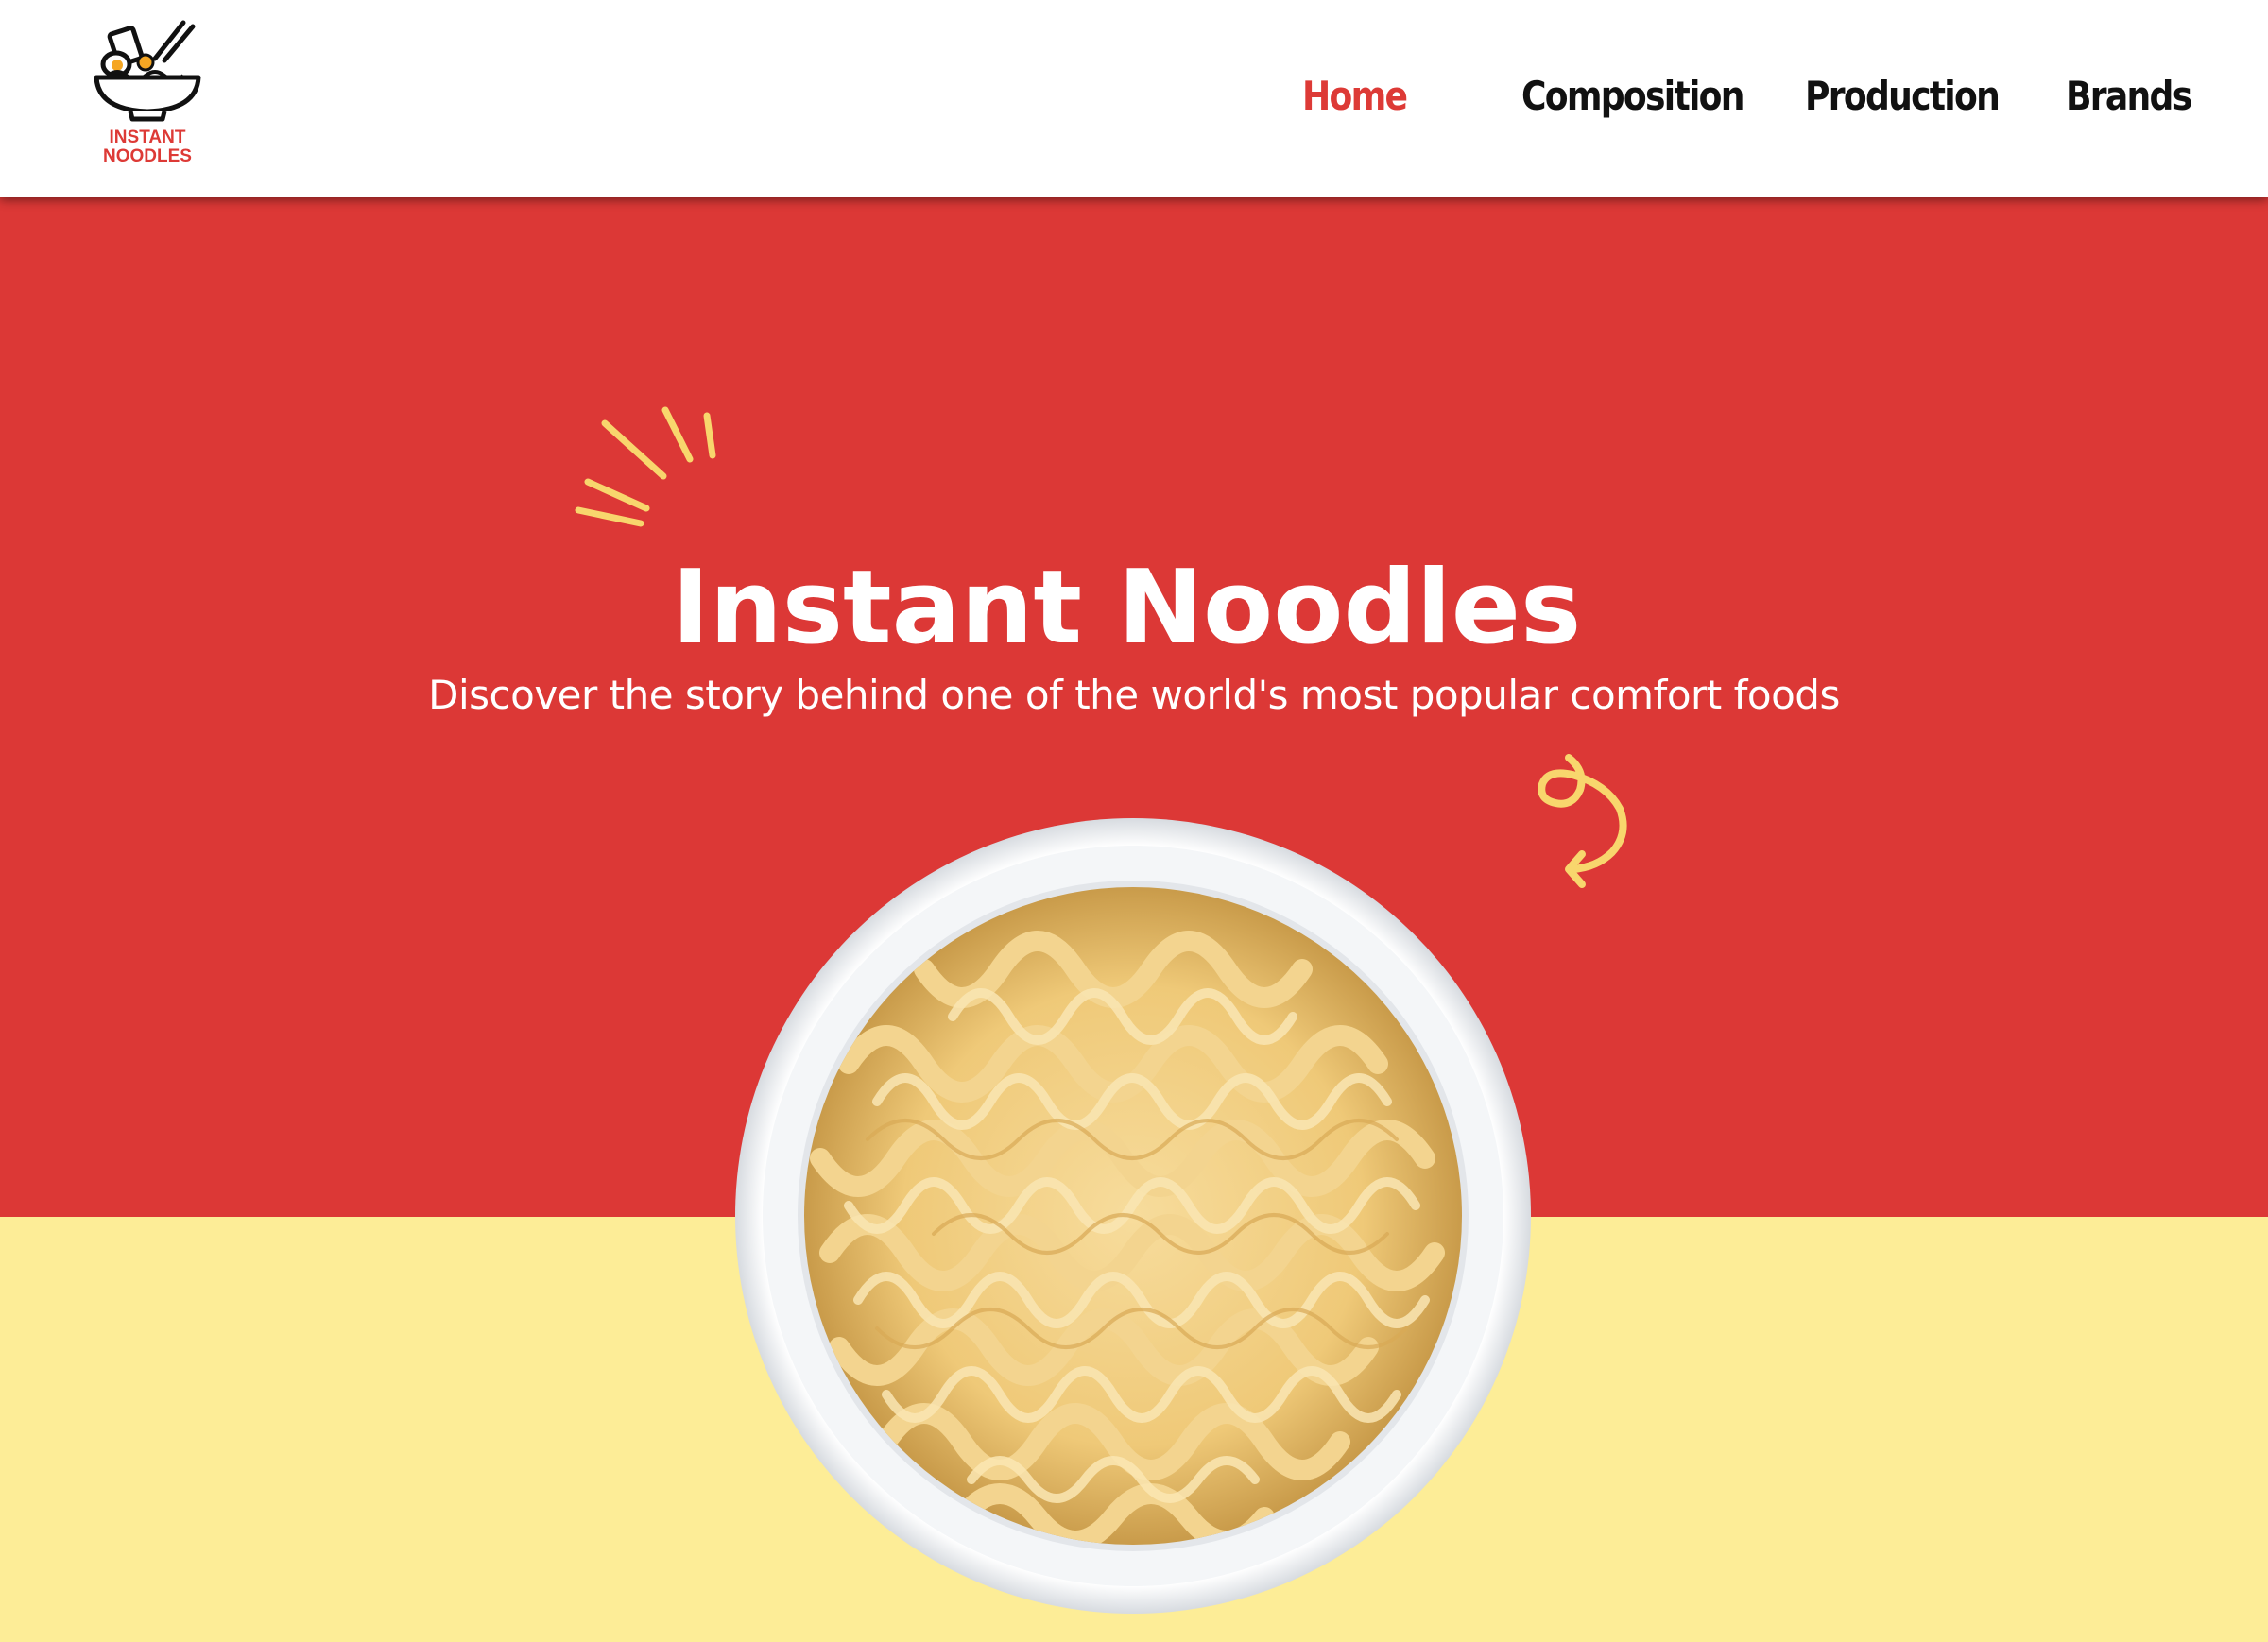 The image size is (2268, 1642). Describe the element at coordinates (1126, 608) in the screenshot. I see `hero-title: Instant Noodles` at that location.